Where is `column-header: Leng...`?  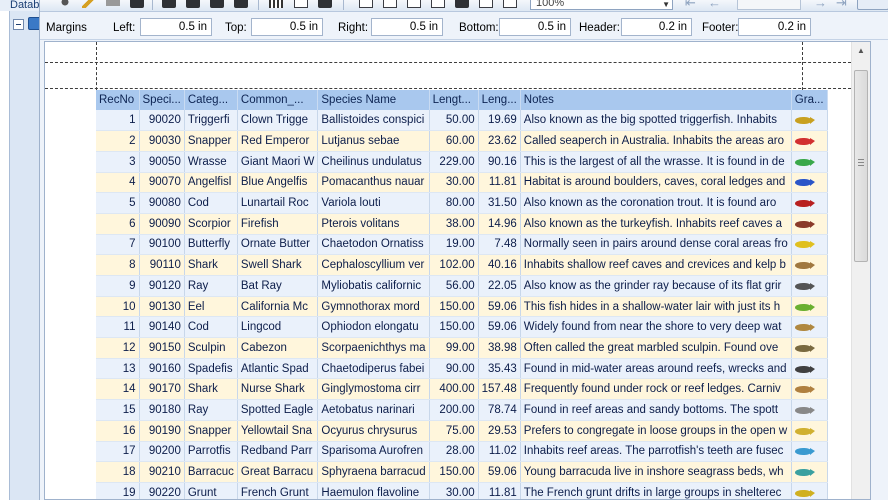
column-header: Leng... is located at coordinates (499, 100).